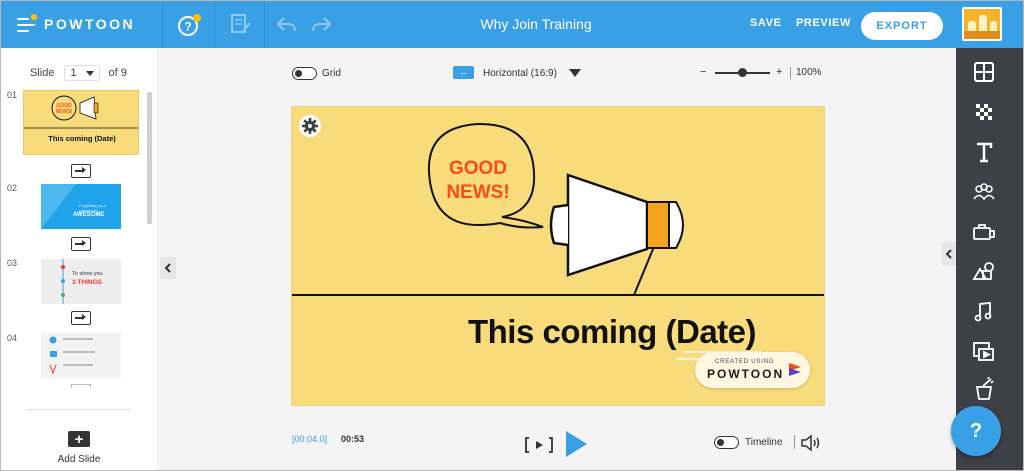 This screenshot has width=1024, height=471. I want to click on powtoon-mark-icon, so click(795, 369).